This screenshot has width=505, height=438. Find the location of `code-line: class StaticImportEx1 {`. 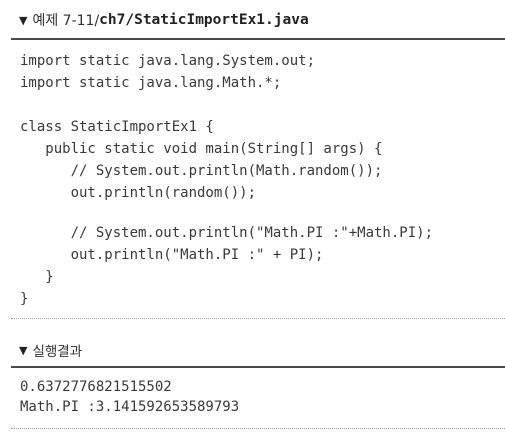

code-line: class StaticImportEx1 { is located at coordinates (117, 127).